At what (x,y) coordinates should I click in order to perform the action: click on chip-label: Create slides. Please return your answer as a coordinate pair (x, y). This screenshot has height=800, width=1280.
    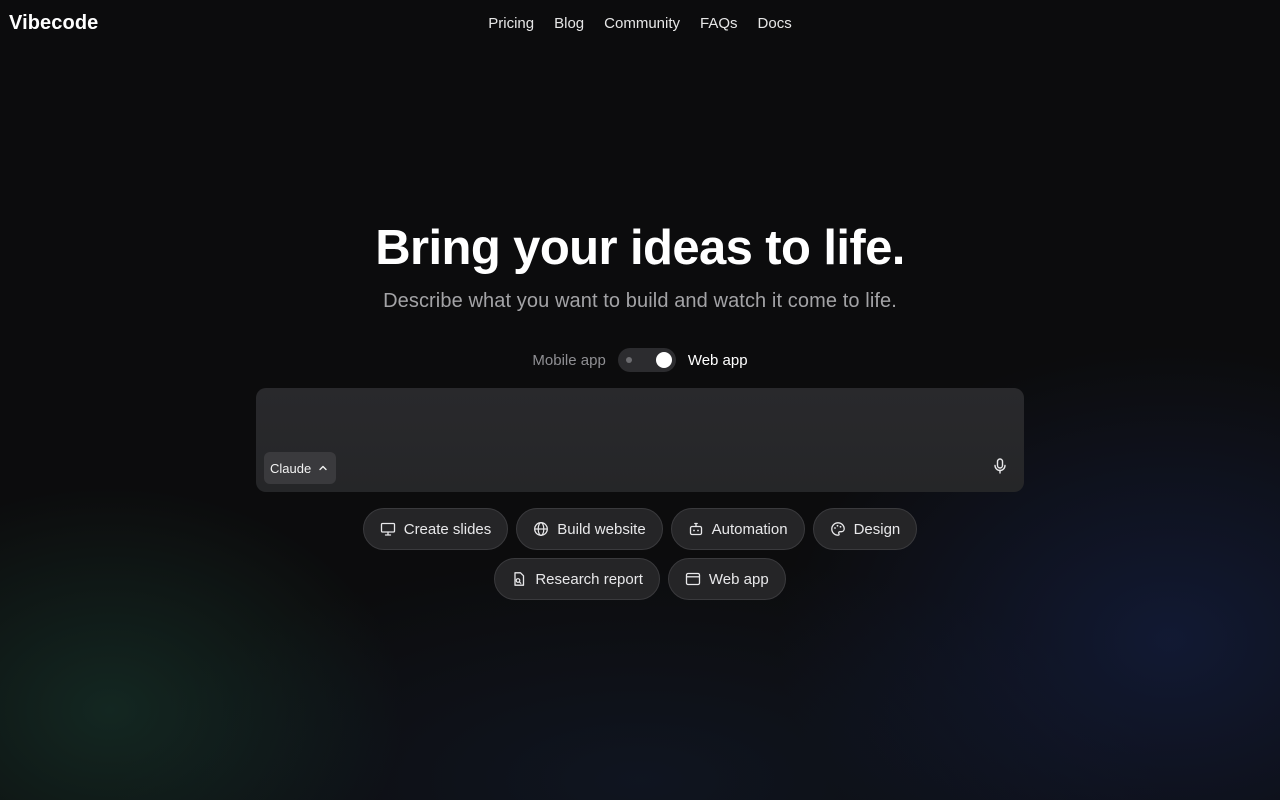
    Looking at the image, I should click on (447, 529).